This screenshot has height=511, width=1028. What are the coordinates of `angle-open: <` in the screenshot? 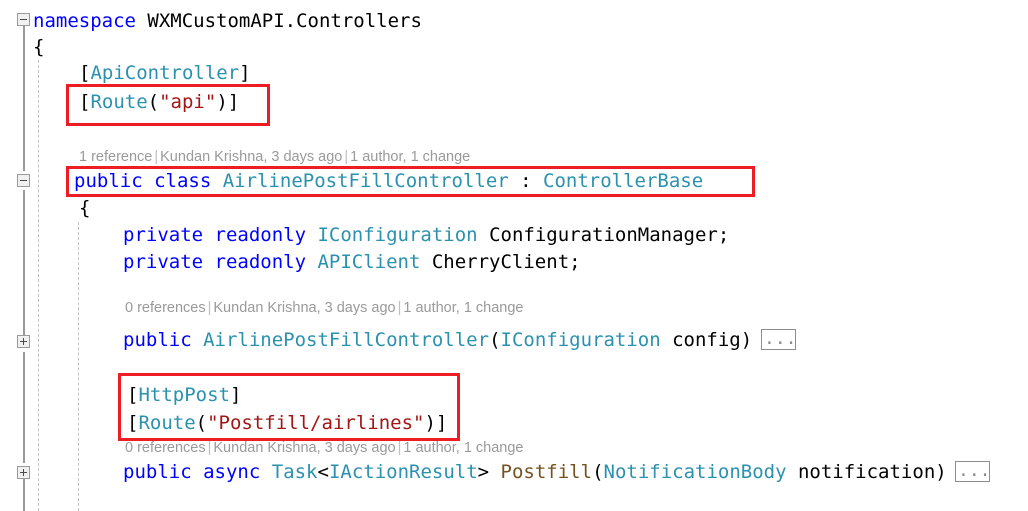 It's located at (323, 472).